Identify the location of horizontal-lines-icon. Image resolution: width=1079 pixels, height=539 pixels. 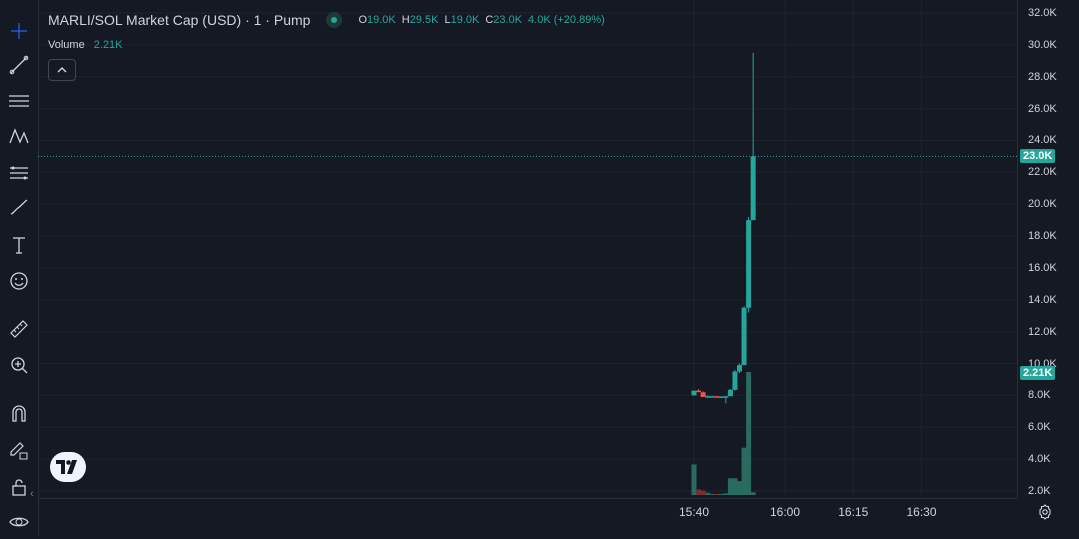
(19, 101).